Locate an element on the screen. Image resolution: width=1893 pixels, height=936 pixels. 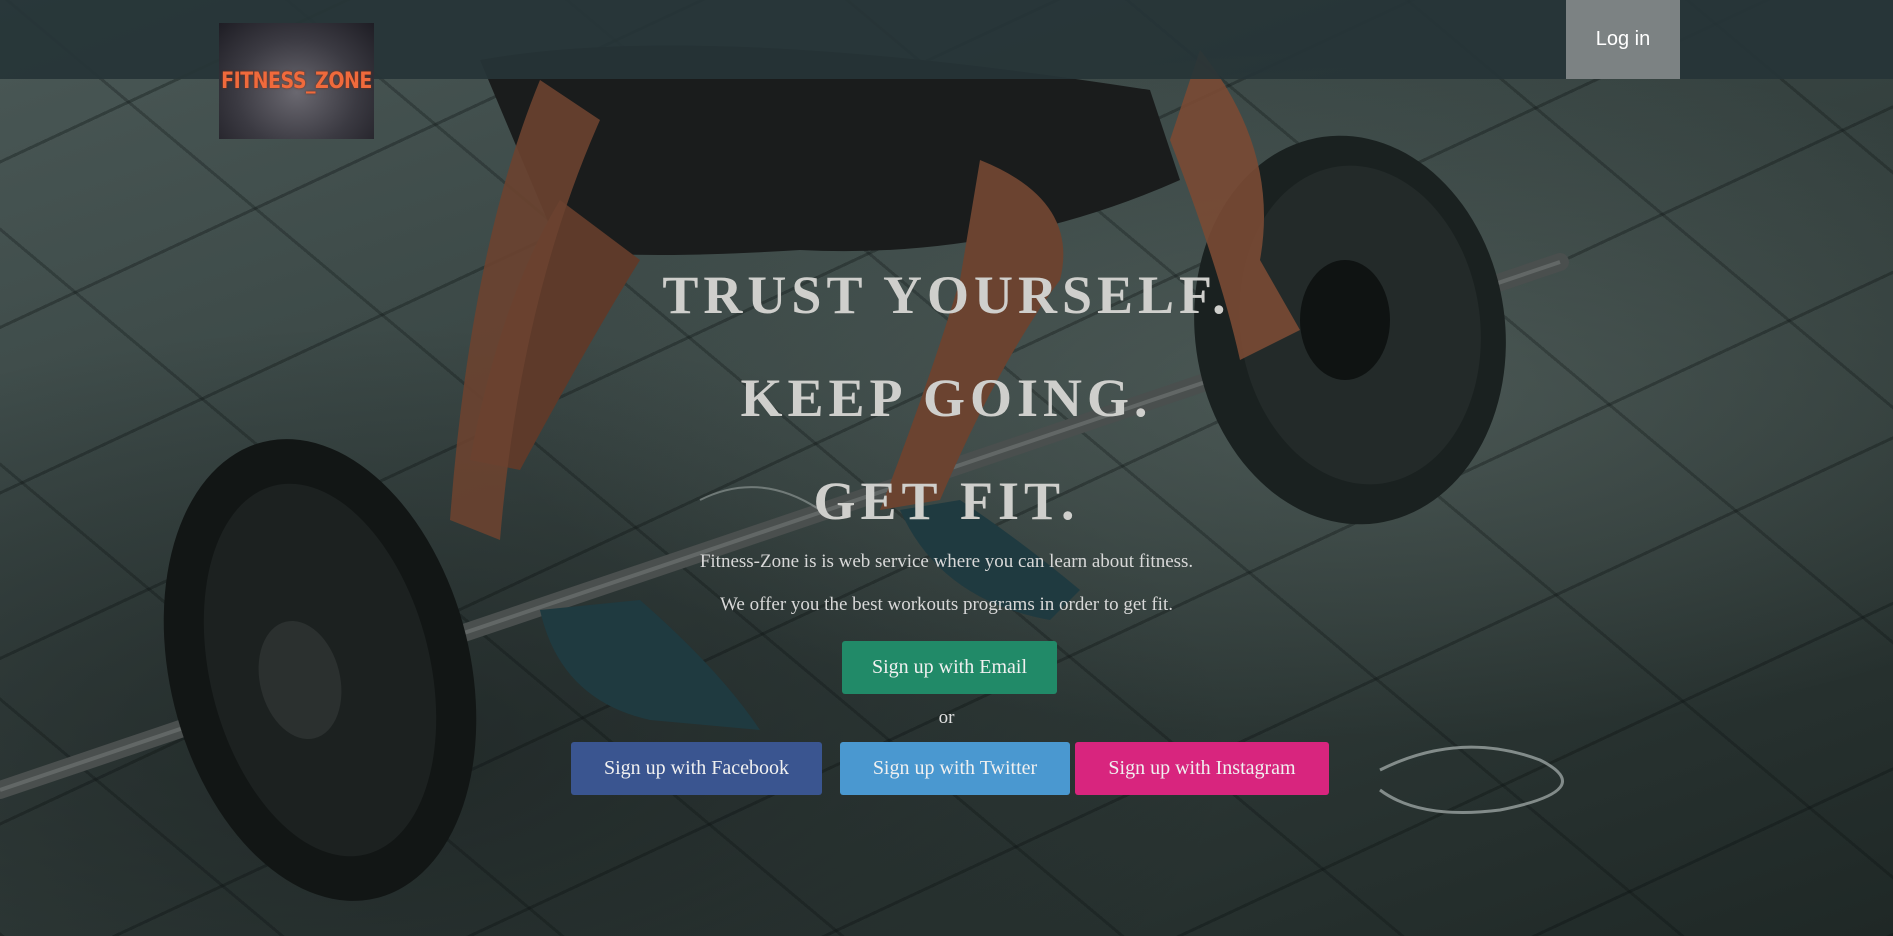
or-separator: or is located at coordinates (946, 717).